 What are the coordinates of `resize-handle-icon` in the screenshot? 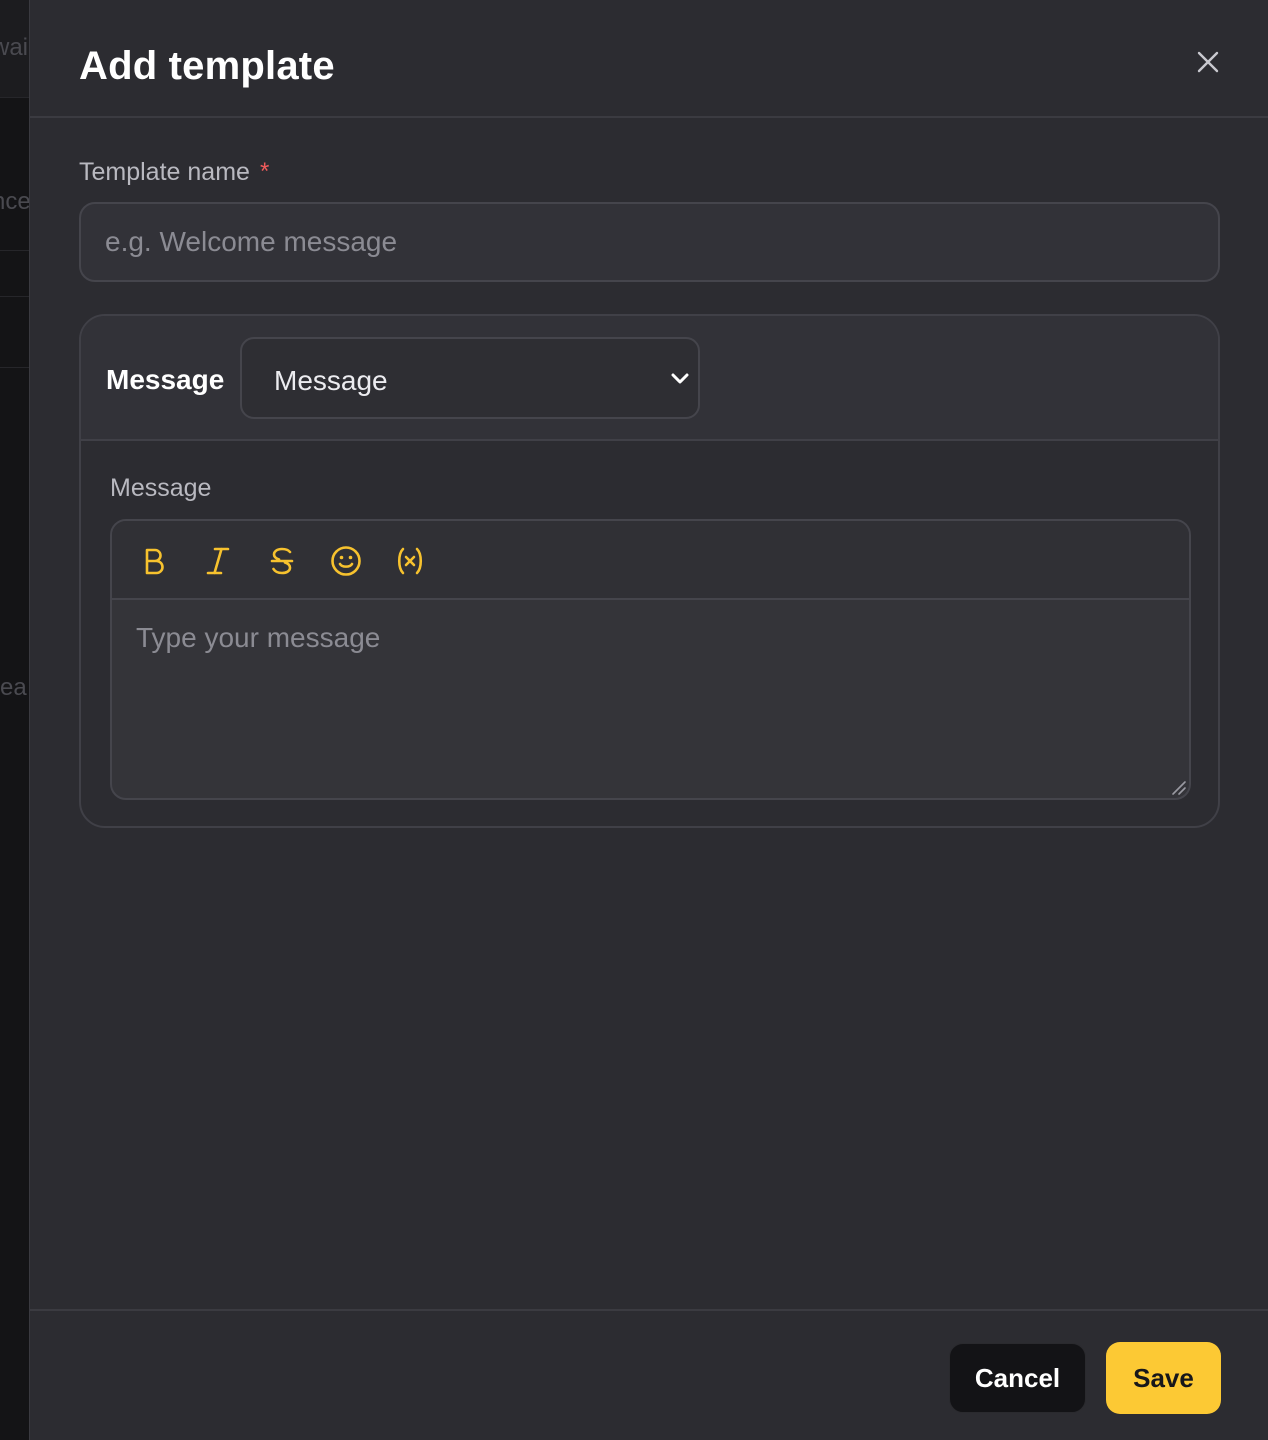 It's located at (1179, 788).